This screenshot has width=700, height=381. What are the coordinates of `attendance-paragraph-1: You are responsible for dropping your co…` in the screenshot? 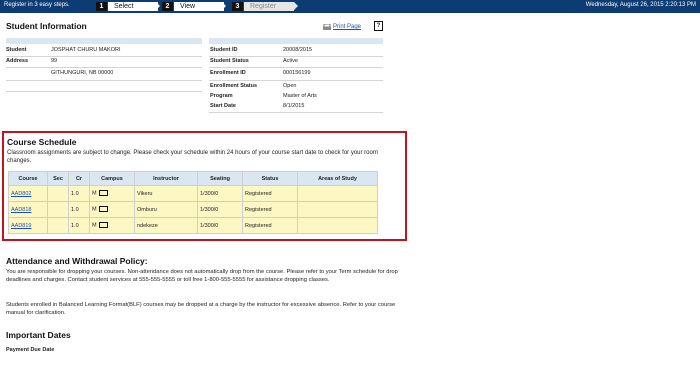 It's located at (202, 276).